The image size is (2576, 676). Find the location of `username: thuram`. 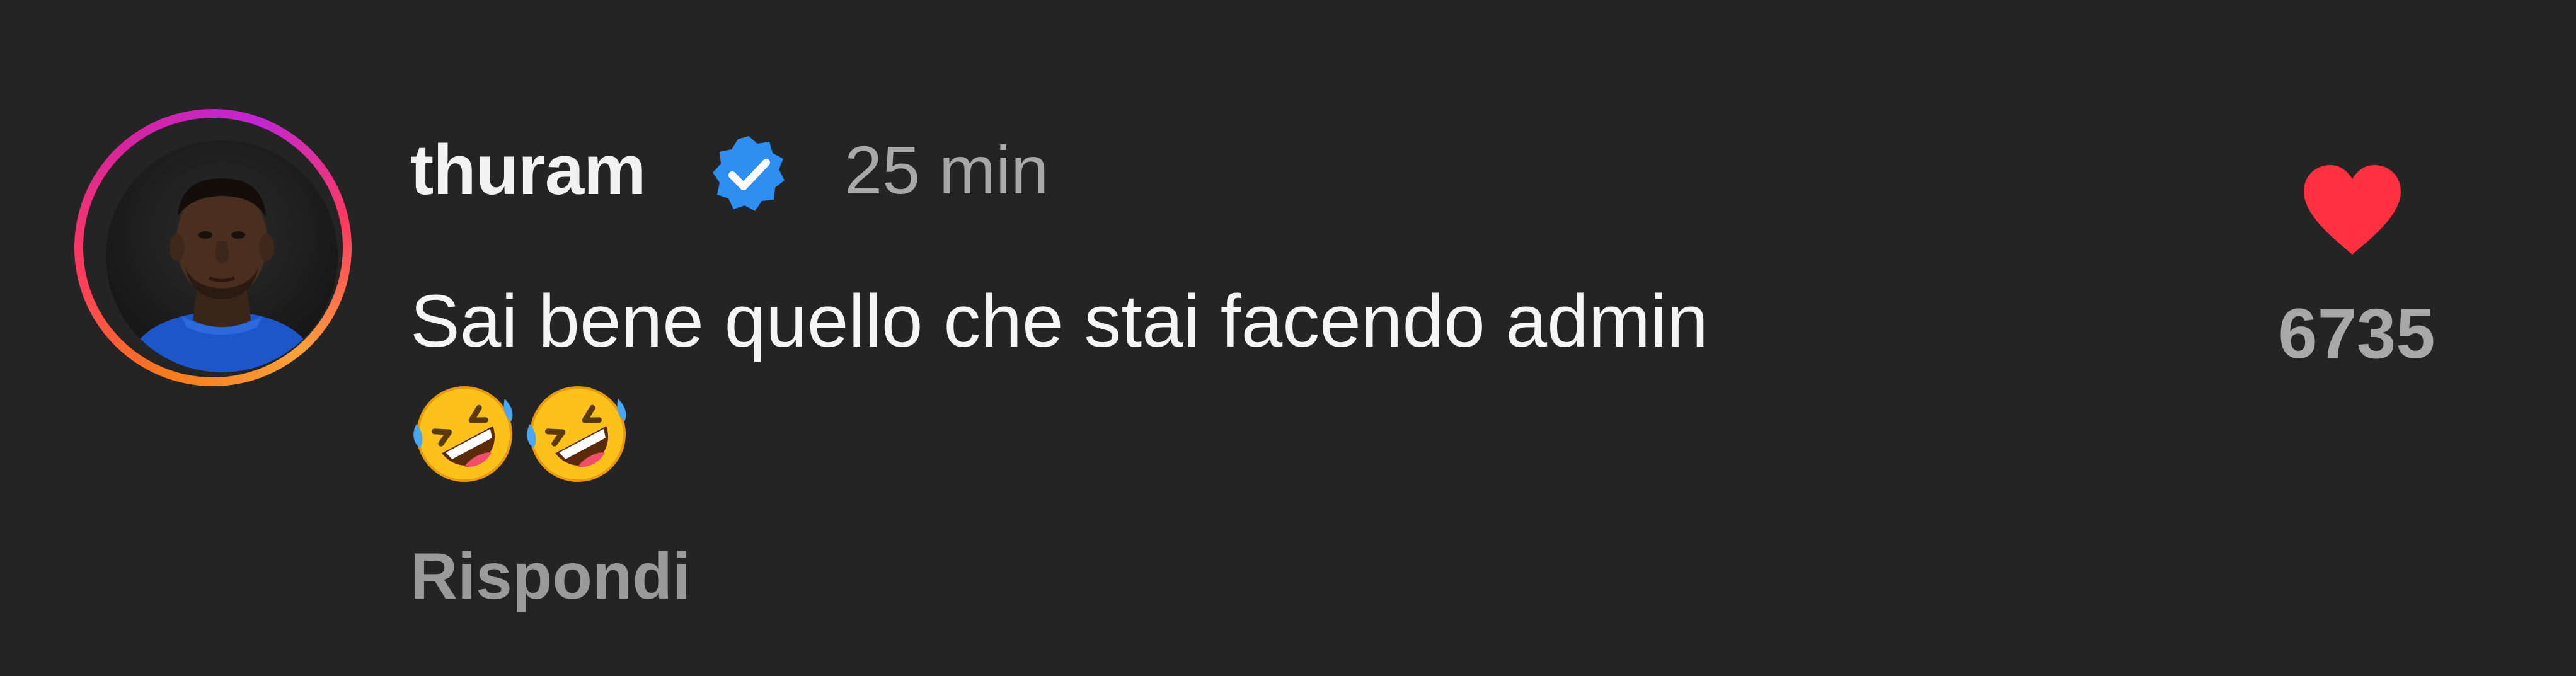

username: thuram is located at coordinates (528, 170).